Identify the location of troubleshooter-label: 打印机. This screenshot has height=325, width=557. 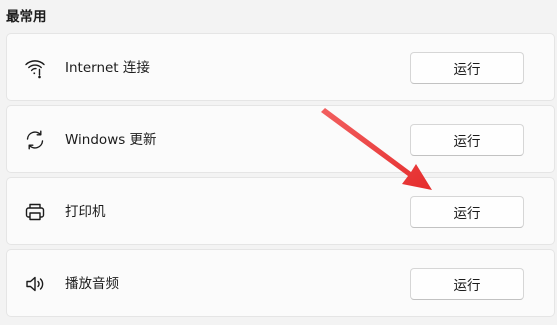
(85, 212).